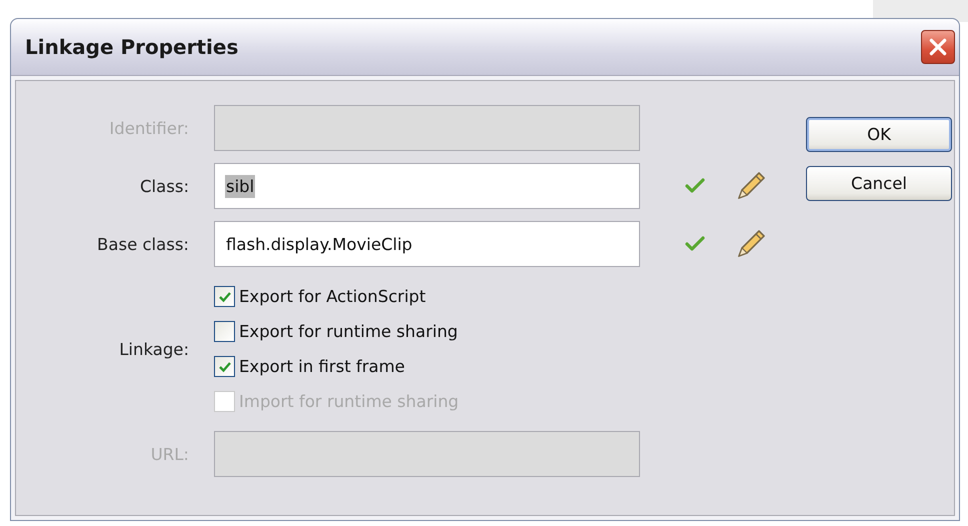 This screenshot has height=526, width=968. Describe the element at coordinates (879, 134) in the screenshot. I see `dialog-button: OK` at that location.